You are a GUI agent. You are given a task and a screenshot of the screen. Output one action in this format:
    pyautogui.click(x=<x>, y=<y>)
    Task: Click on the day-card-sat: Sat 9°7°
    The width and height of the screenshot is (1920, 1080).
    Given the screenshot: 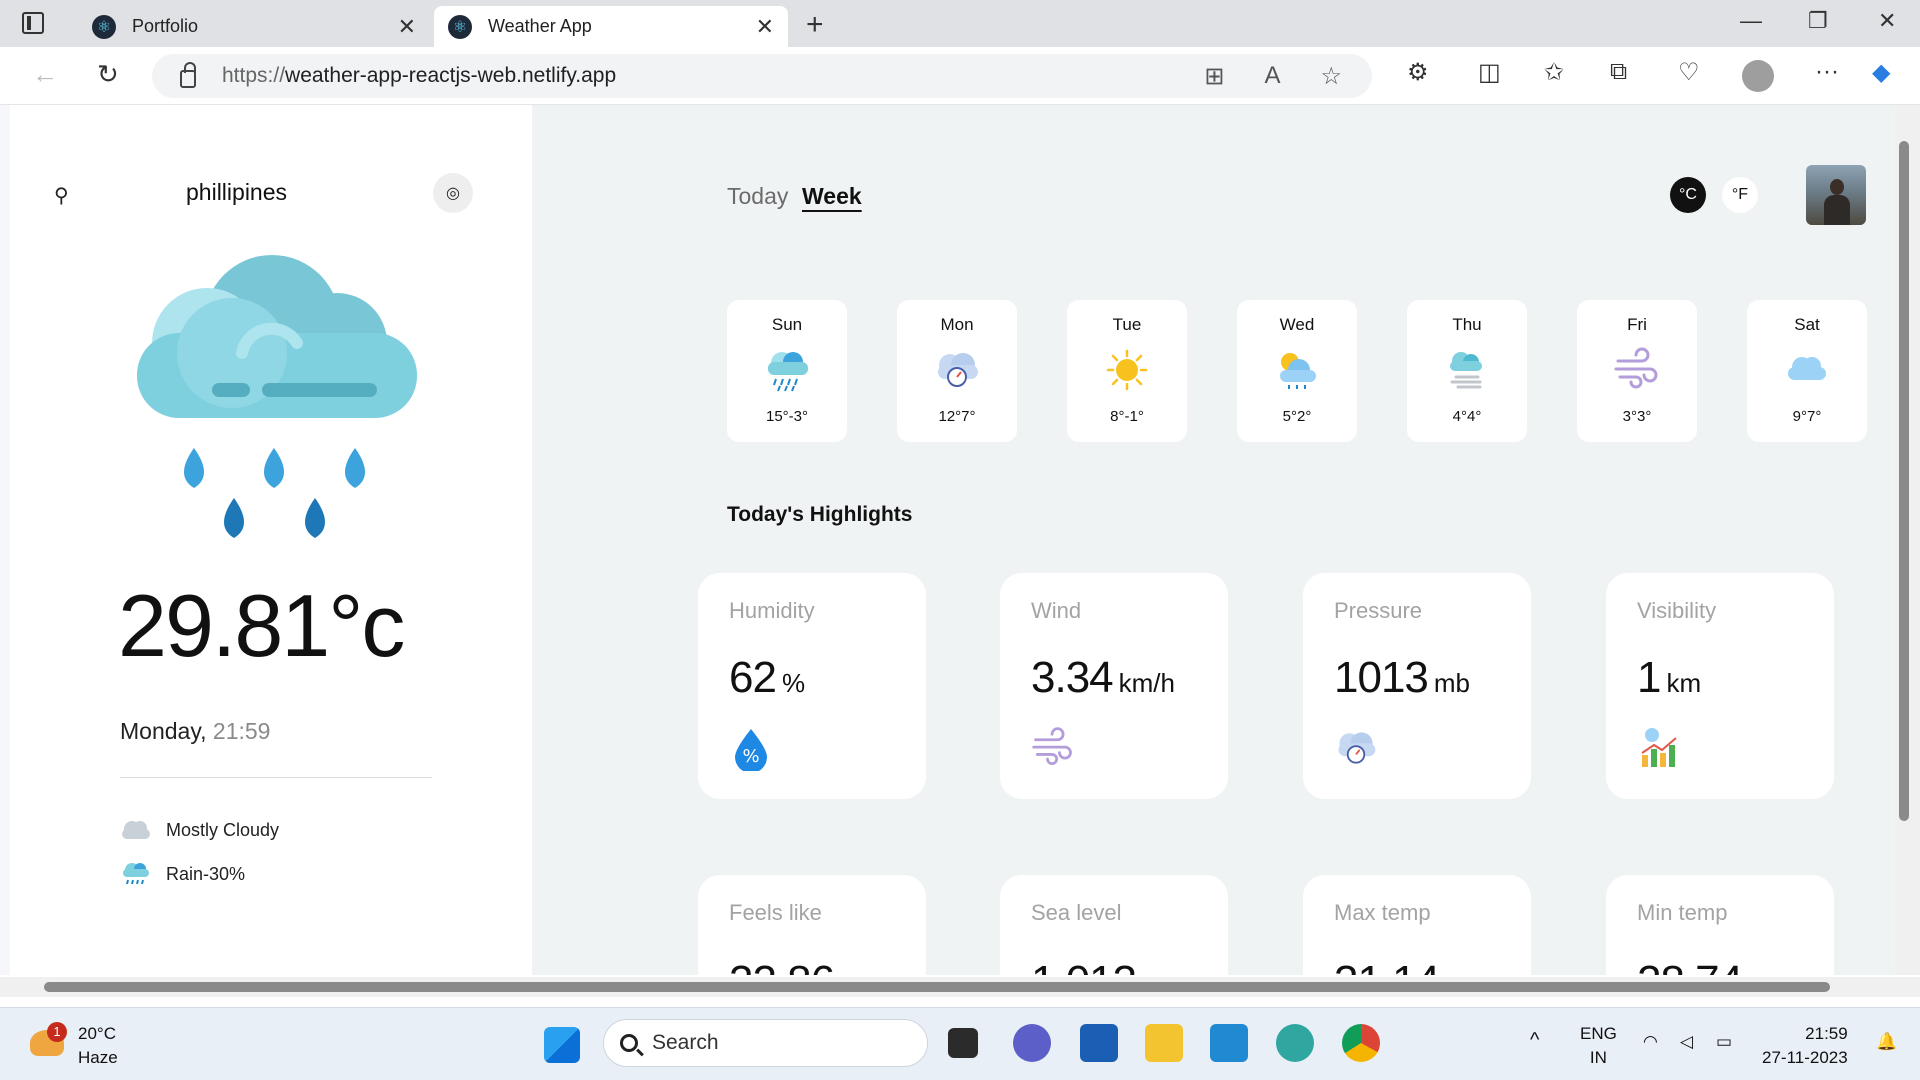 What is the action you would take?
    pyautogui.click(x=1807, y=371)
    